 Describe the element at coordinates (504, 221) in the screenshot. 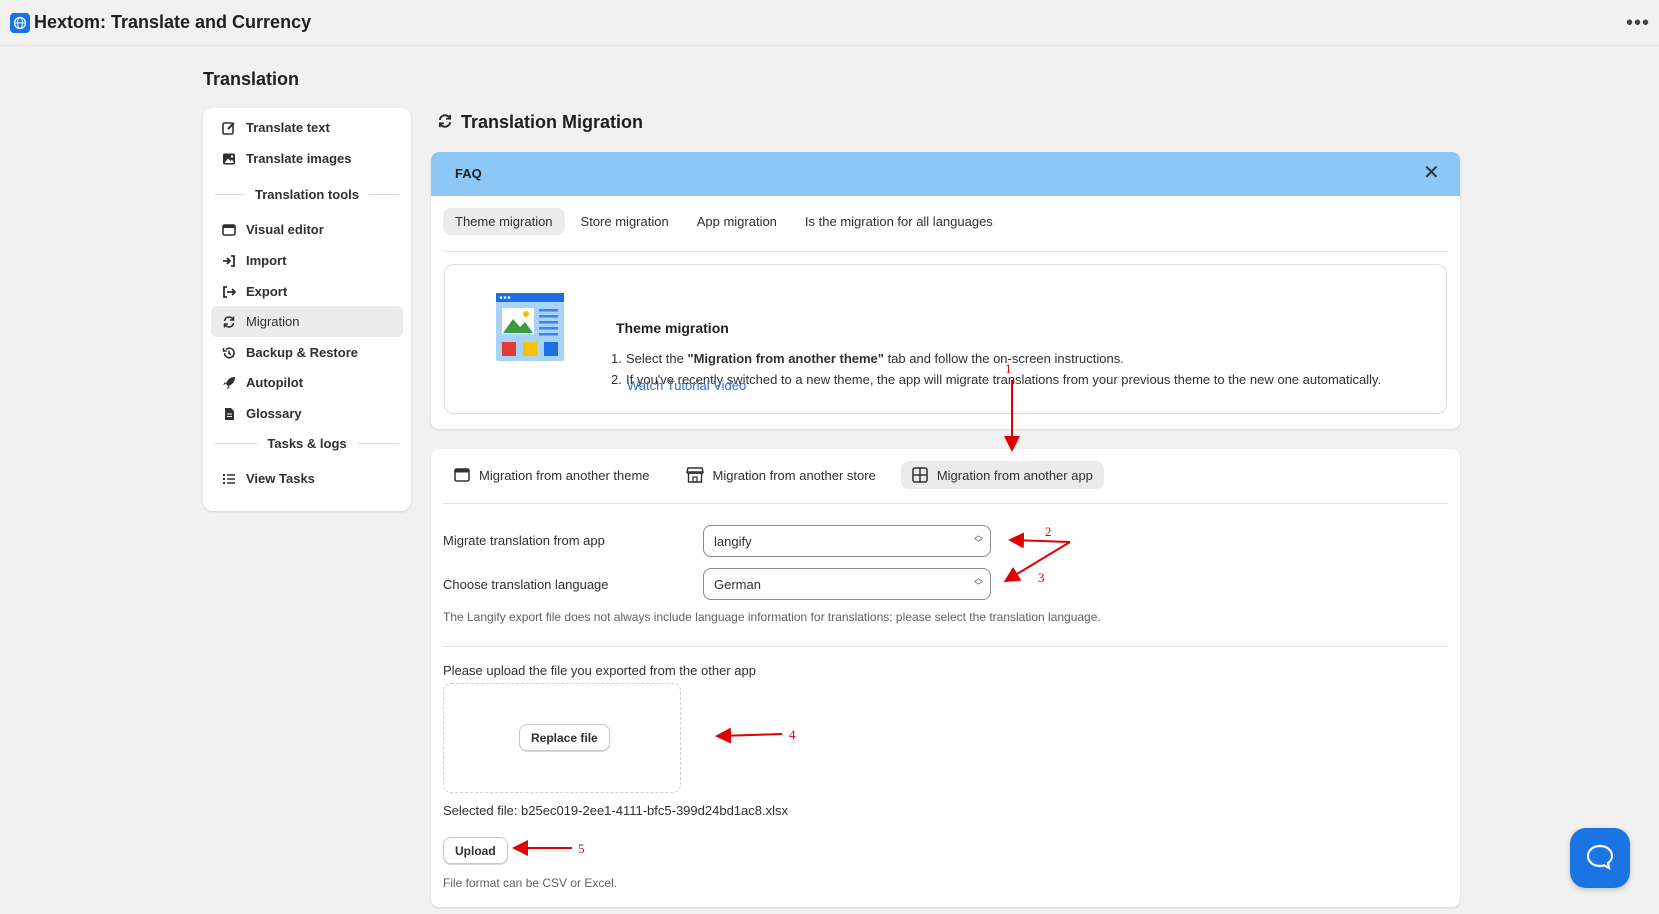

I see `tab-theme-migration: Theme migration` at that location.